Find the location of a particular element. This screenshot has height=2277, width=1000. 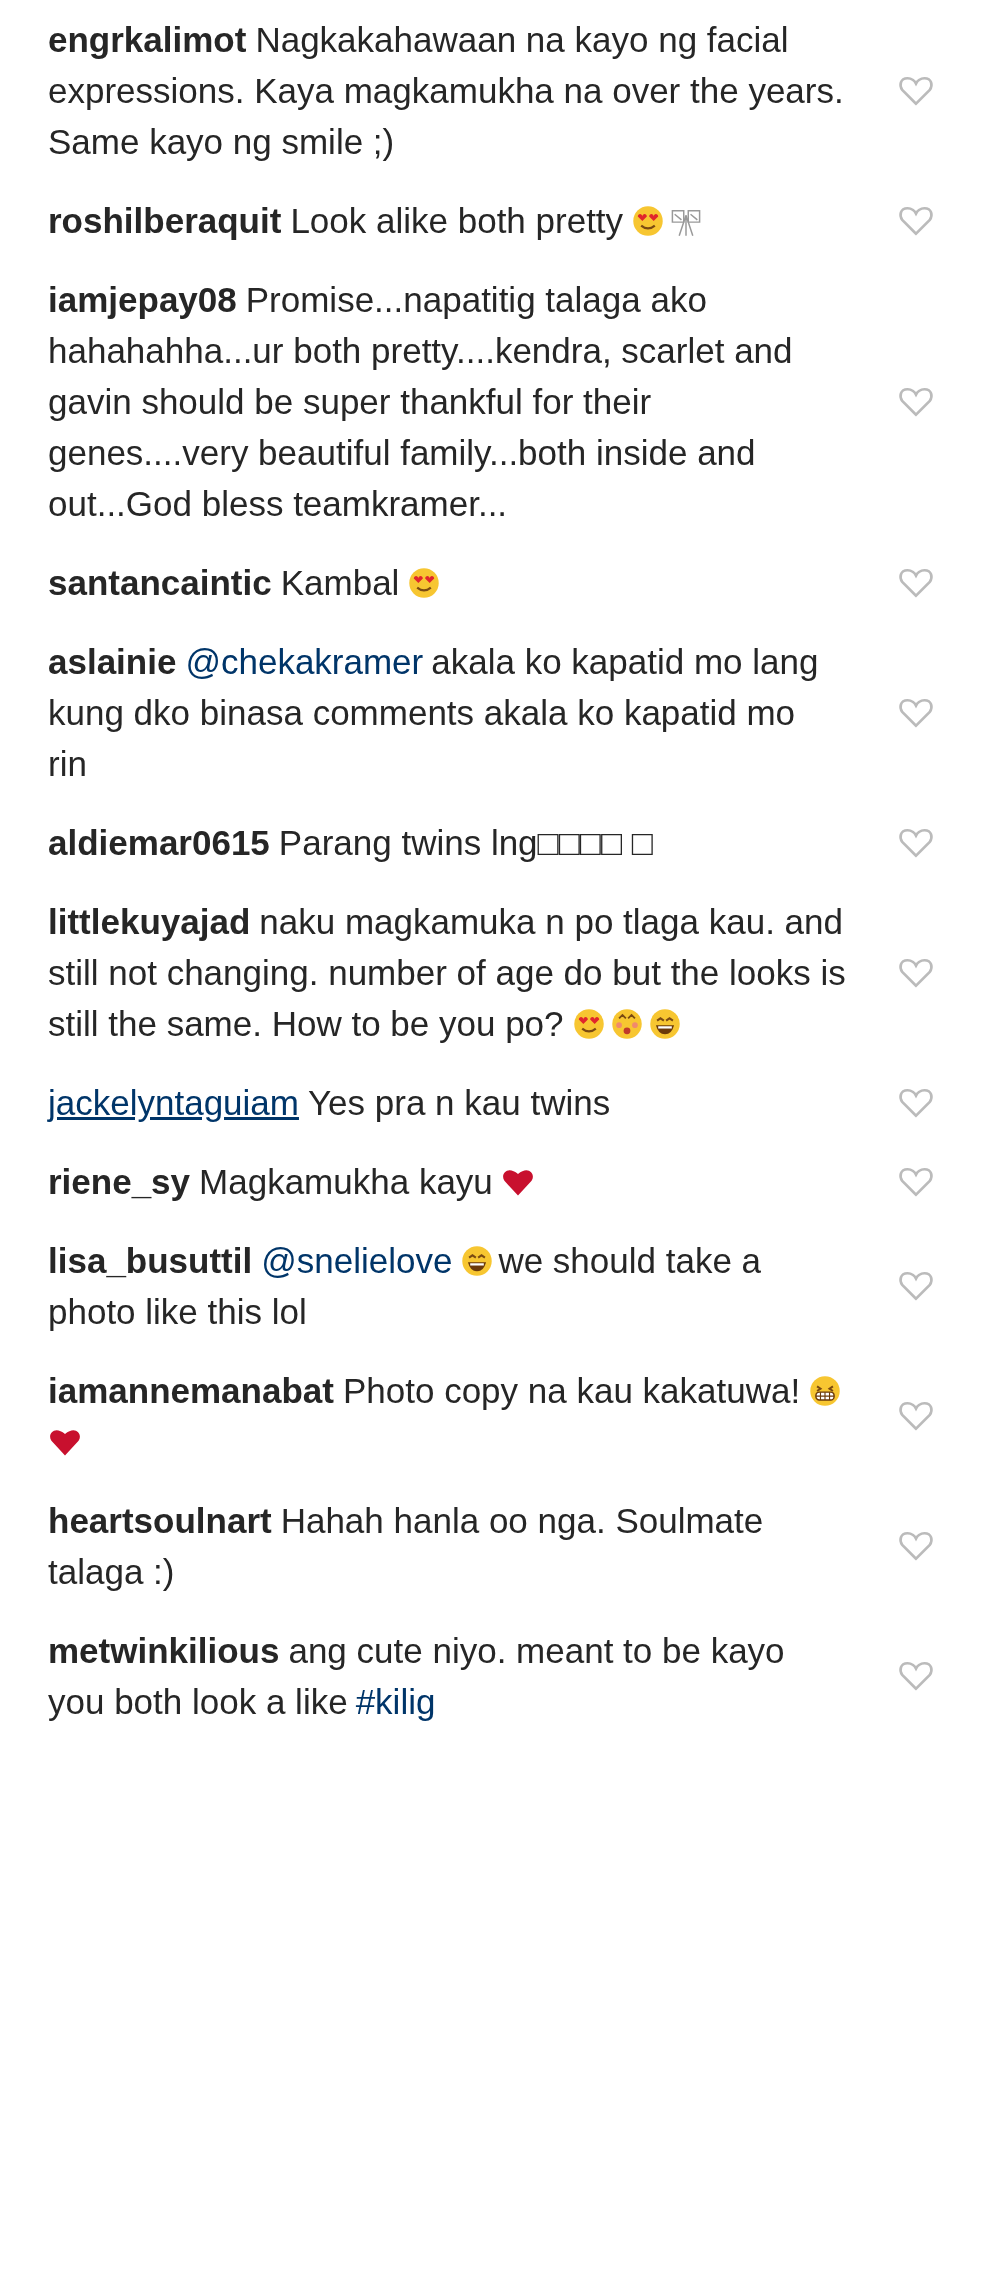

comment-text: lisa_busuttil @snelielove we should take a photo like this lol is located at coordinates (405, 1286).